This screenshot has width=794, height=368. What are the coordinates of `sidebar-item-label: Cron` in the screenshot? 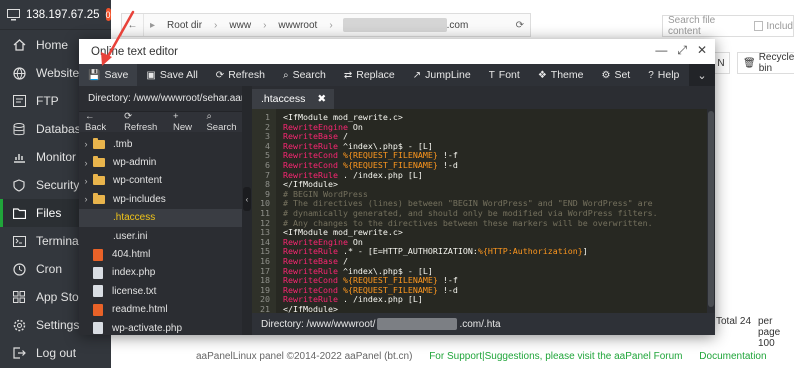 It's located at (49, 269).